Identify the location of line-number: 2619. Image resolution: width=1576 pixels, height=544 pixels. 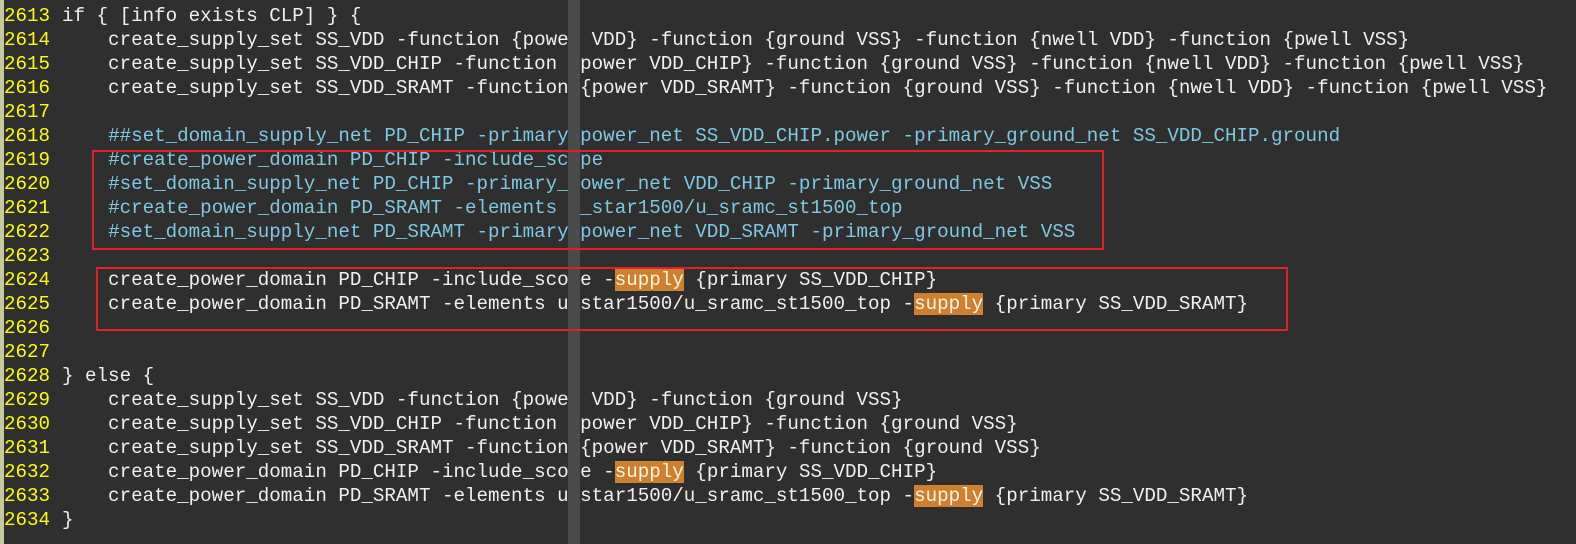
(27, 160).